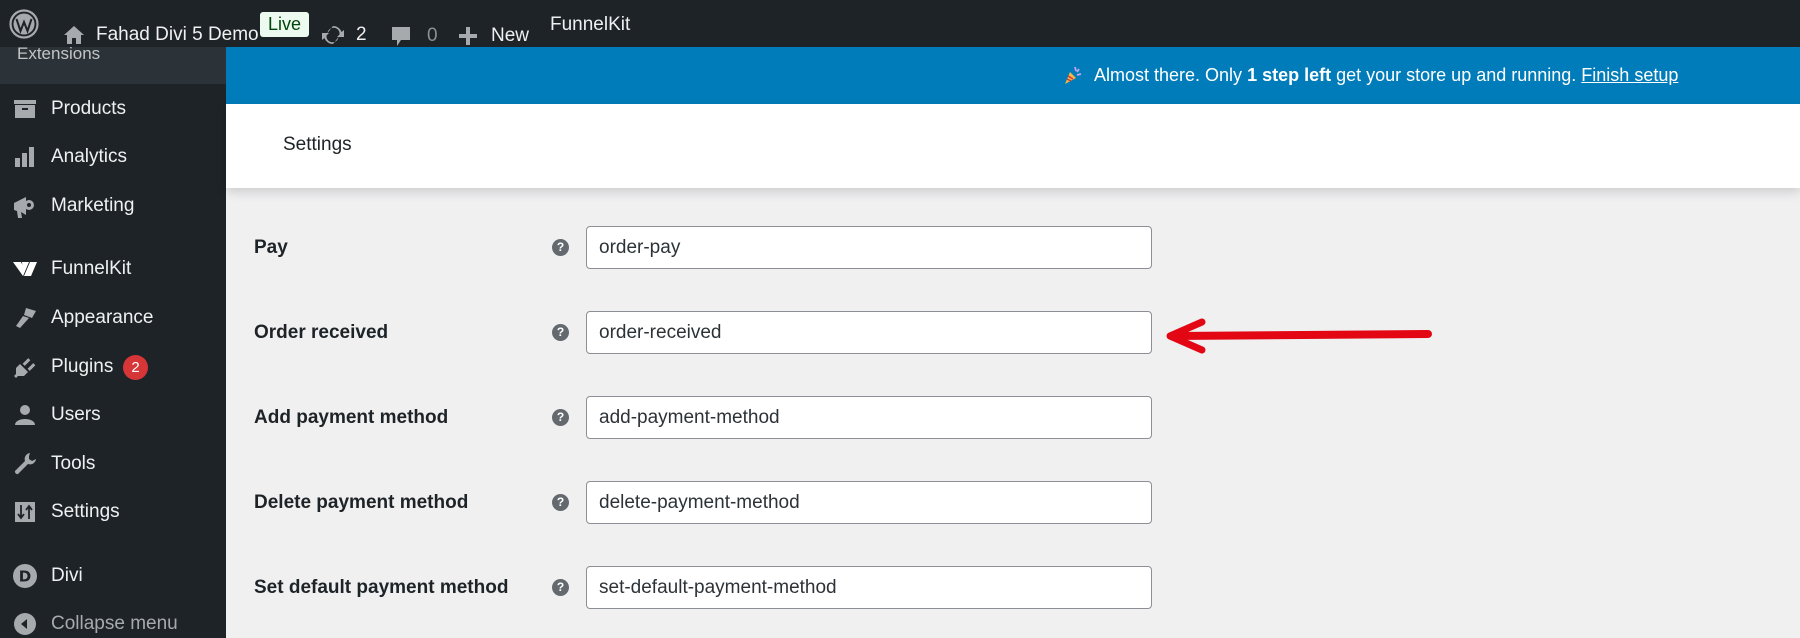 This screenshot has height=638, width=1800. Describe the element at coordinates (381, 587) in the screenshot. I see `field-label: Set default payment method` at that location.